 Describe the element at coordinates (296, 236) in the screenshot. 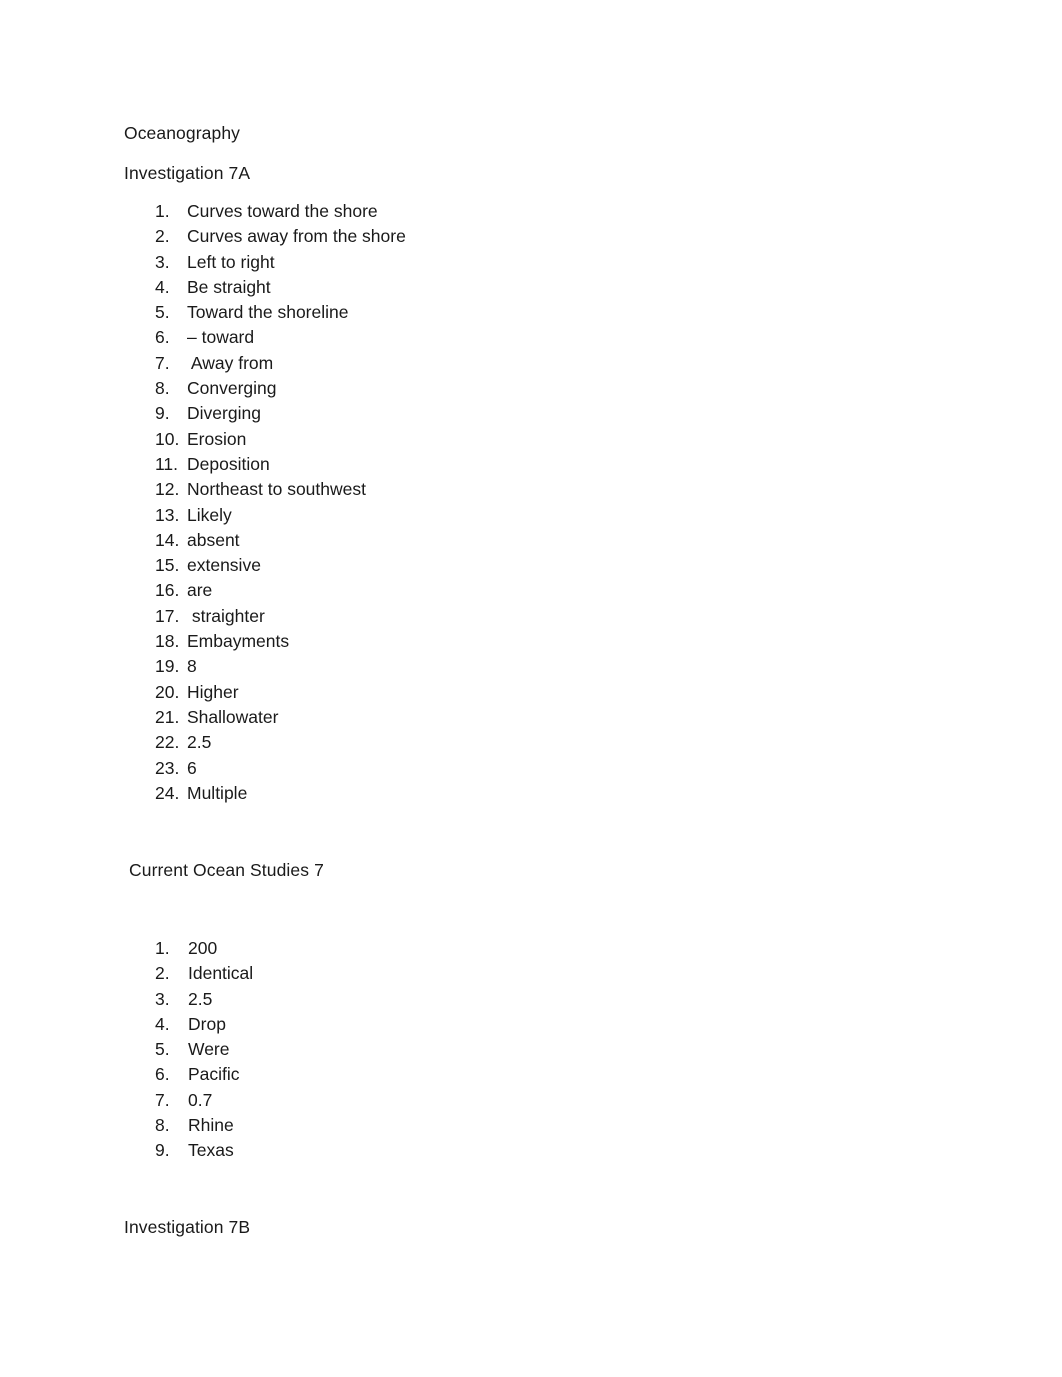

I see `list-item-text: Curves away from the shore` at that location.